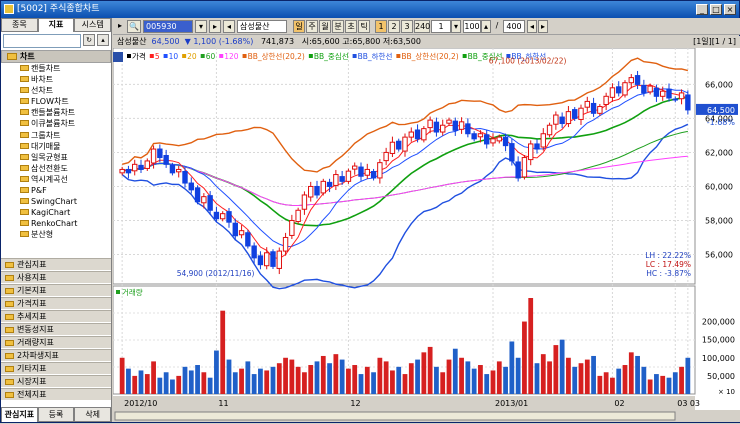  What do you see at coordinates (299, 26) in the screenshot?
I see `period-day: 일` at bounding box center [299, 26].